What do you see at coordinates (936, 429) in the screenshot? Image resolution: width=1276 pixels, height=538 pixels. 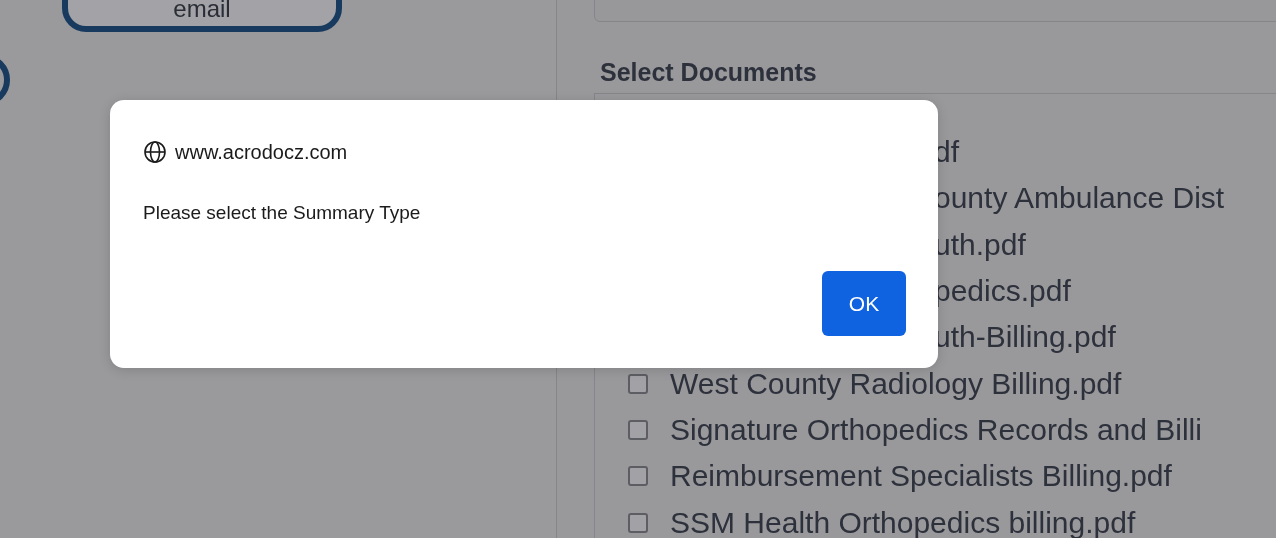 I see `document-name: Signature Orthopedics Records and Billi` at bounding box center [936, 429].